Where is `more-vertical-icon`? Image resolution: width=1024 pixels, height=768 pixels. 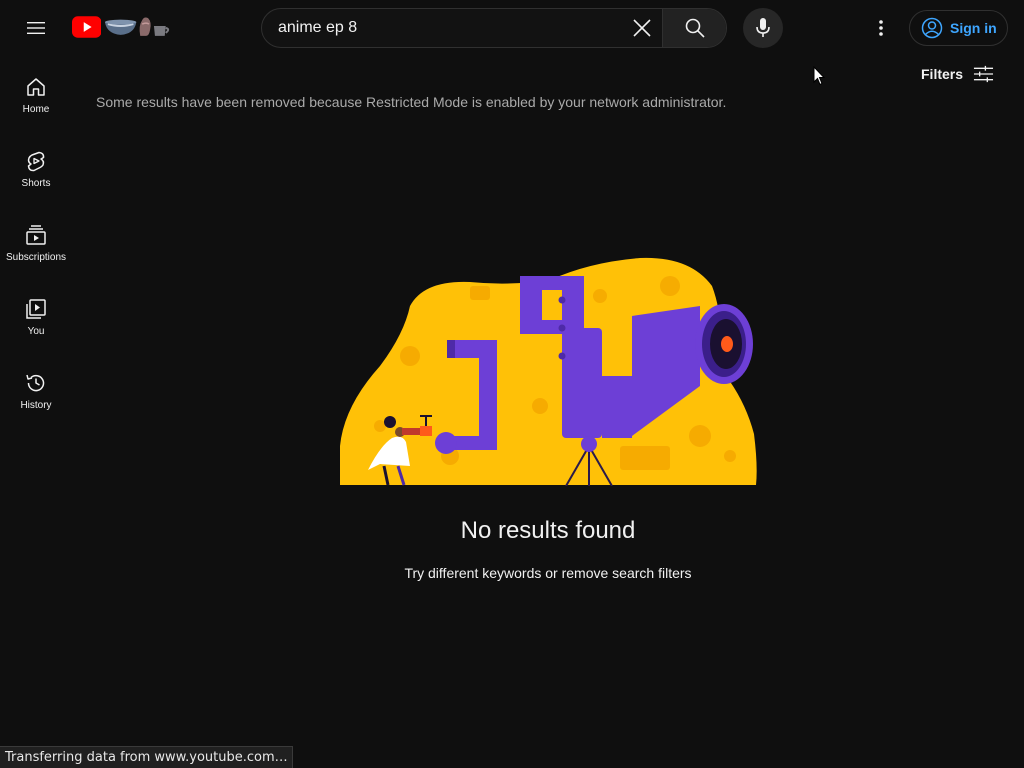 more-vertical-icon is located at coordinates (881, 28).